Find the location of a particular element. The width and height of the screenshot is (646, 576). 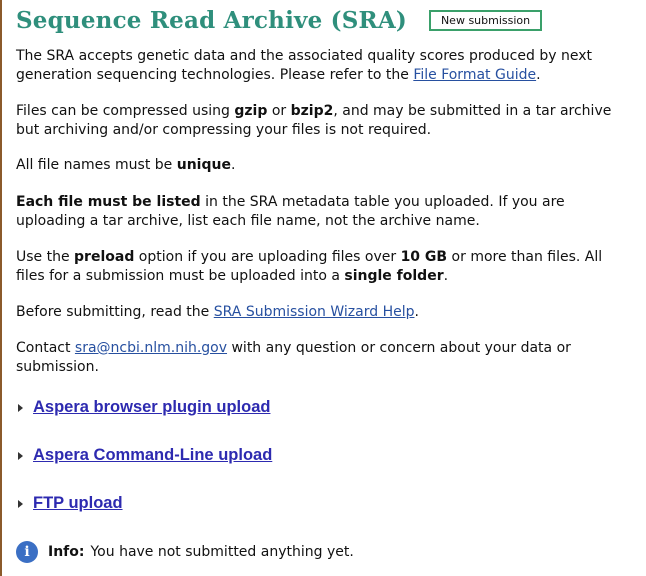

unique-names-paragraph: All file names must be unique. is located at coordinates (322, 165).